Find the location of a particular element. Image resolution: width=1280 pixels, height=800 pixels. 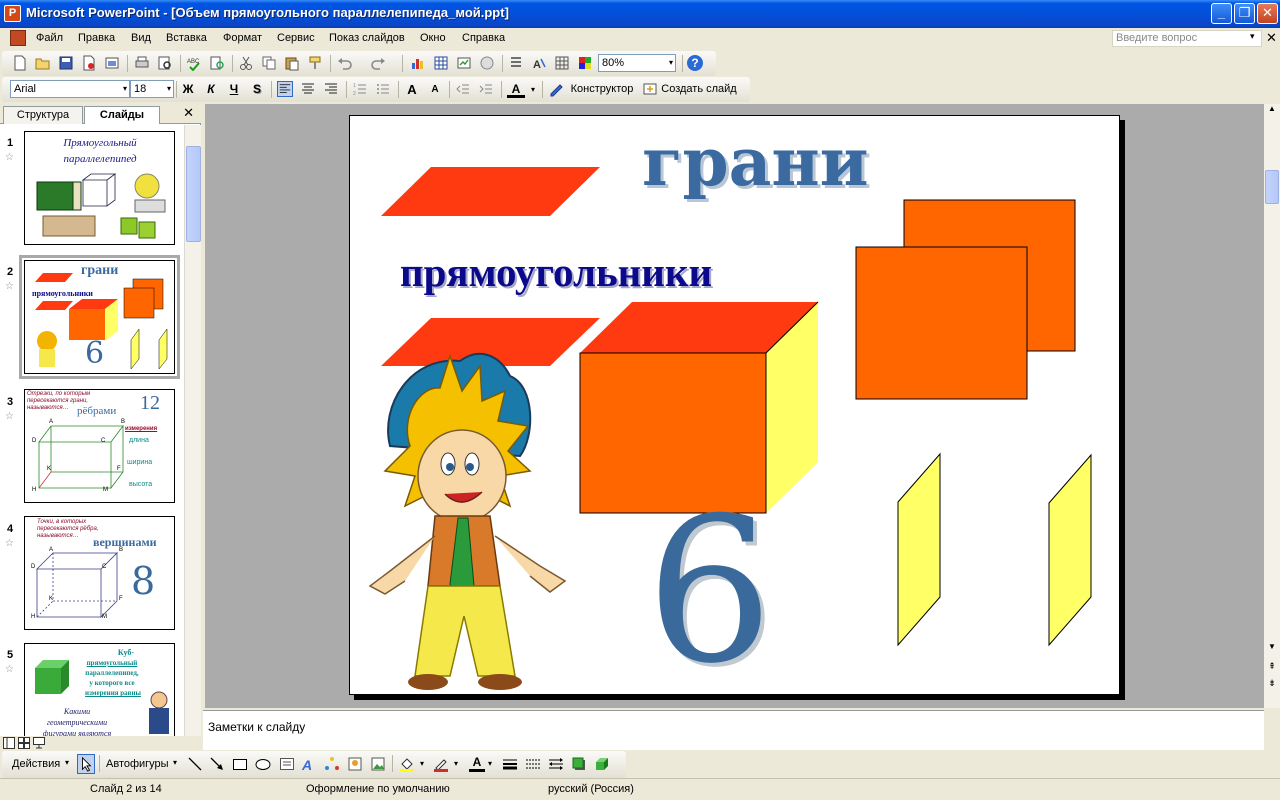

pane-scroll-thumb is located at coordinates (193, 194).